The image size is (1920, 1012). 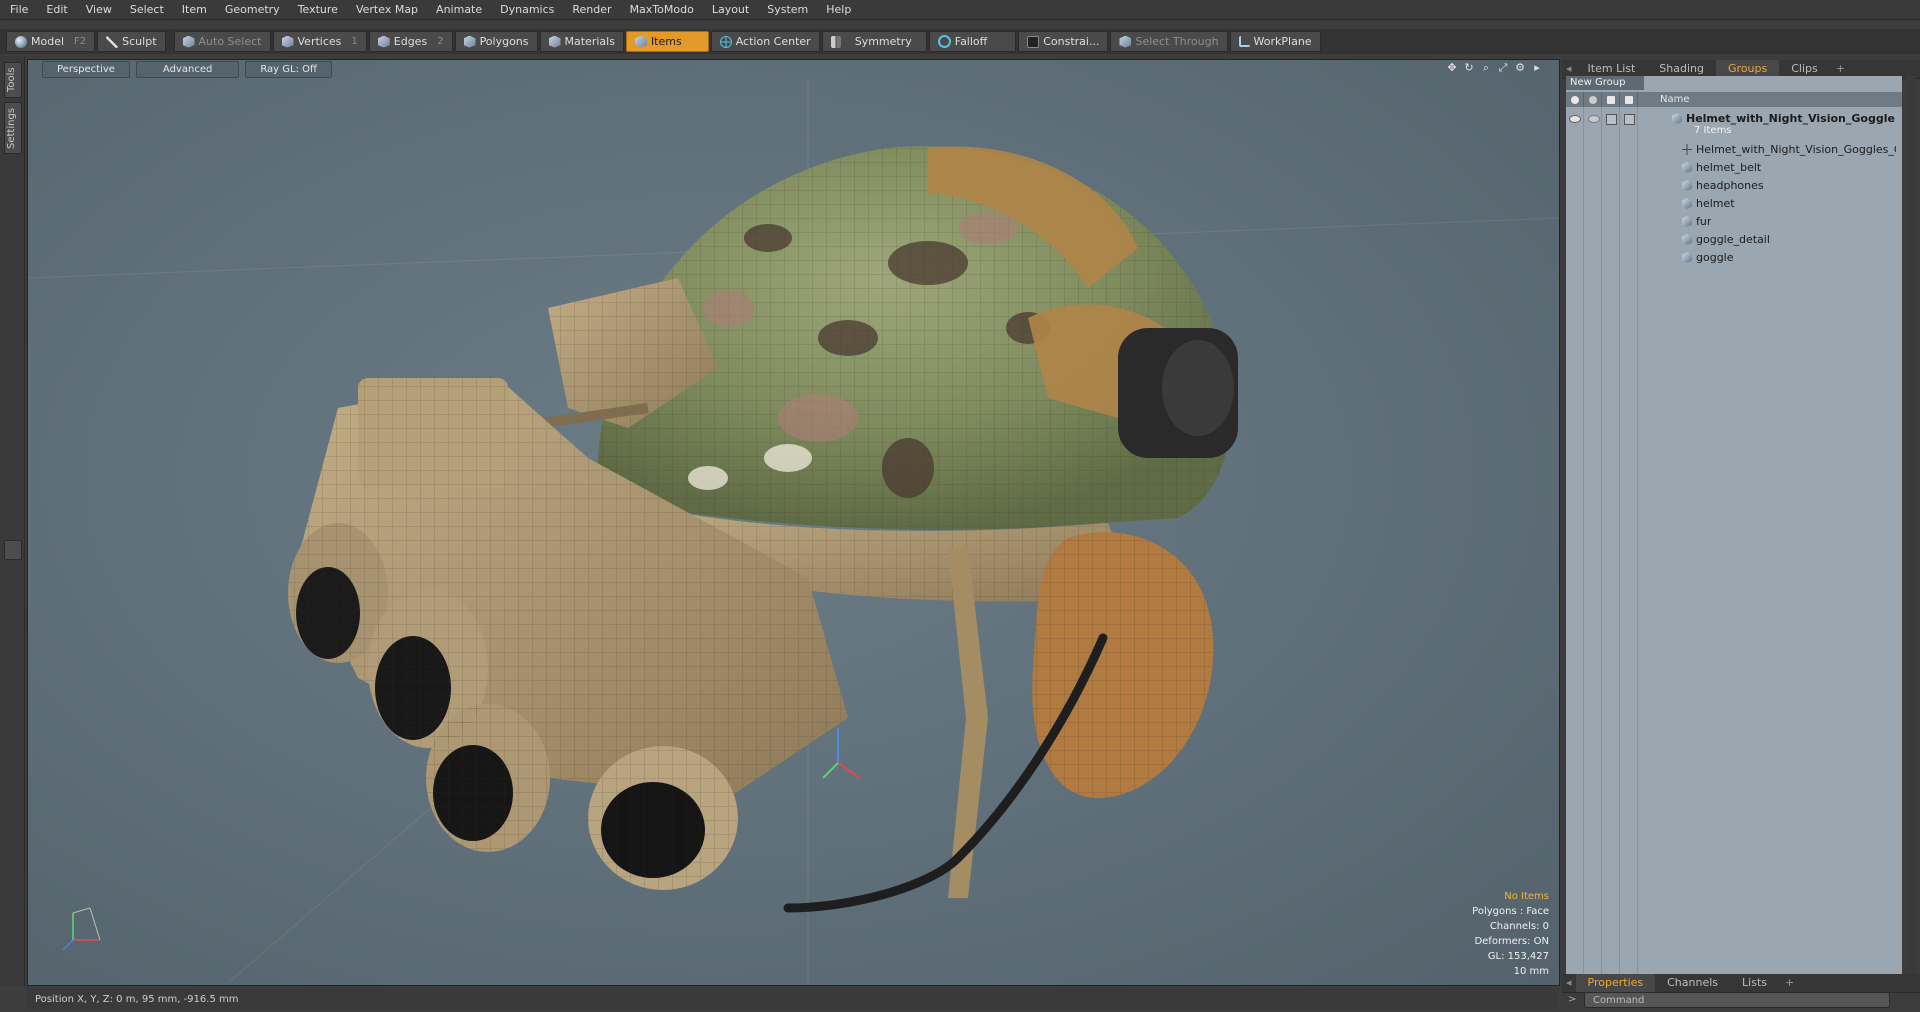 What do you see at coordinates (1537, 68) in the screenshot?
I see `expand-arrow-icon: ▸` at bounding box center [1537, 68].